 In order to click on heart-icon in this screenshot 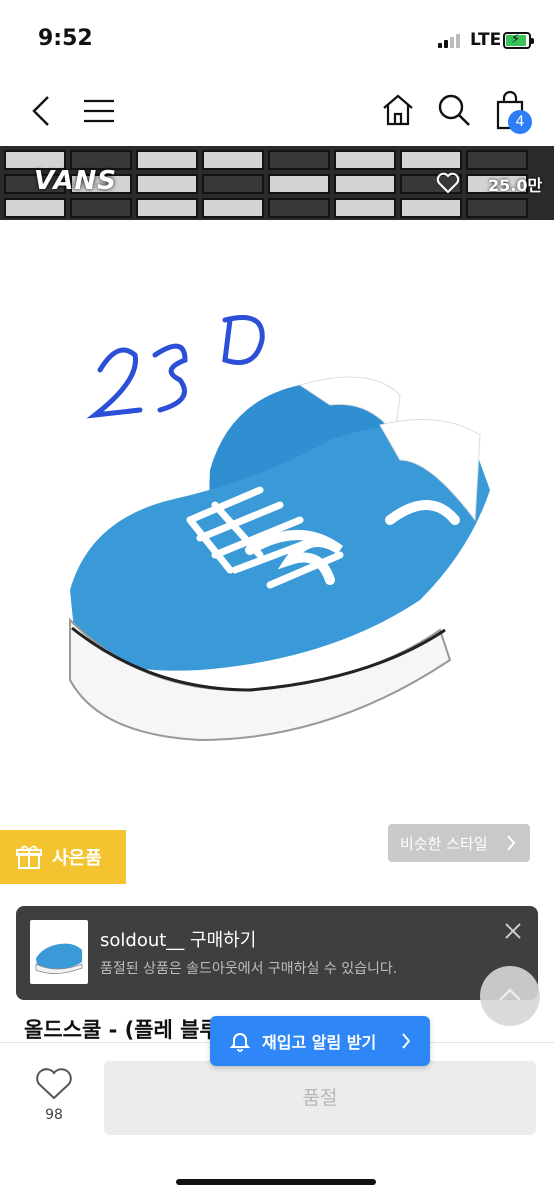, I will do `click(448, 183)`.